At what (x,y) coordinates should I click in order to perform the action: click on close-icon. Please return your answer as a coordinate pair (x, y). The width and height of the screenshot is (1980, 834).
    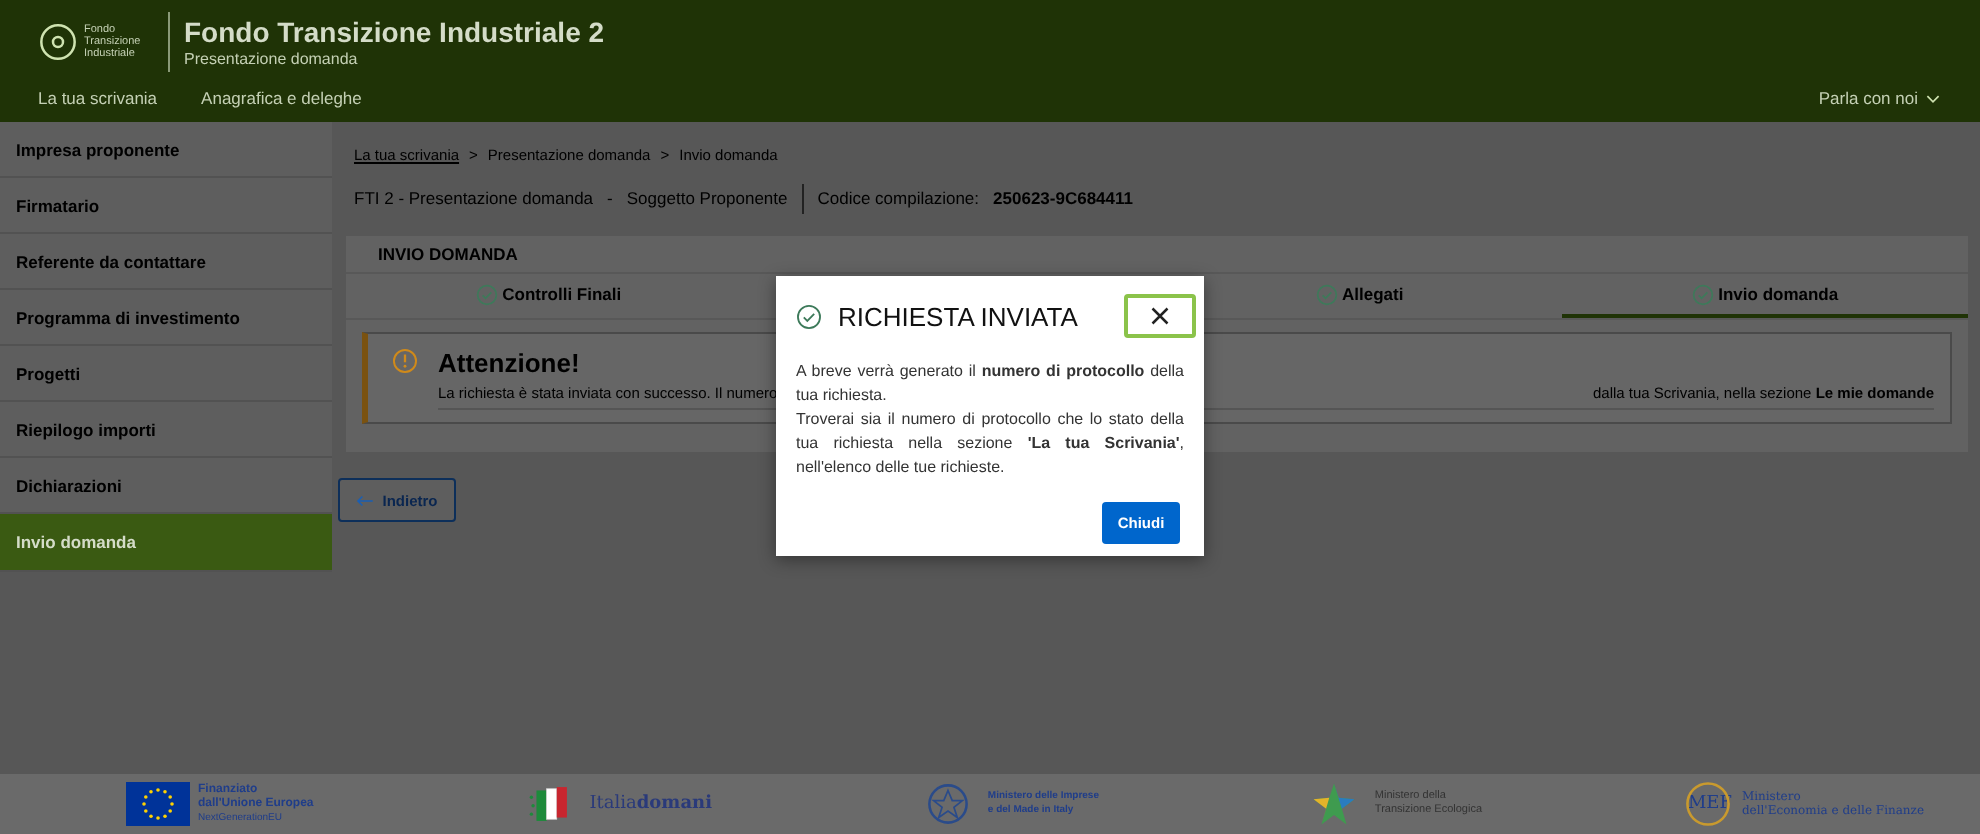
    Looking at the image, I should click on (1160, 316).